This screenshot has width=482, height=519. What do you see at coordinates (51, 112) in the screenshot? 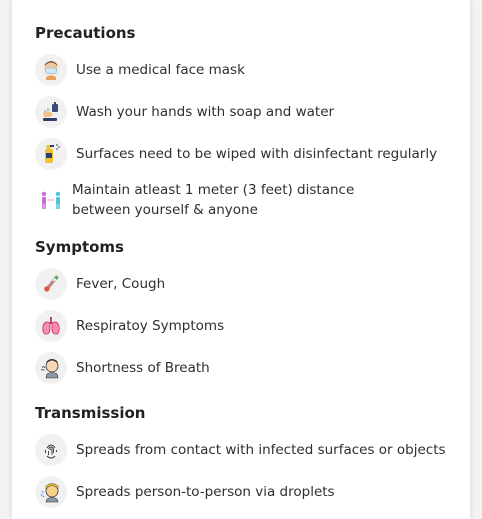
I see `hand-wash-icon` at bounding box center [51, 112].